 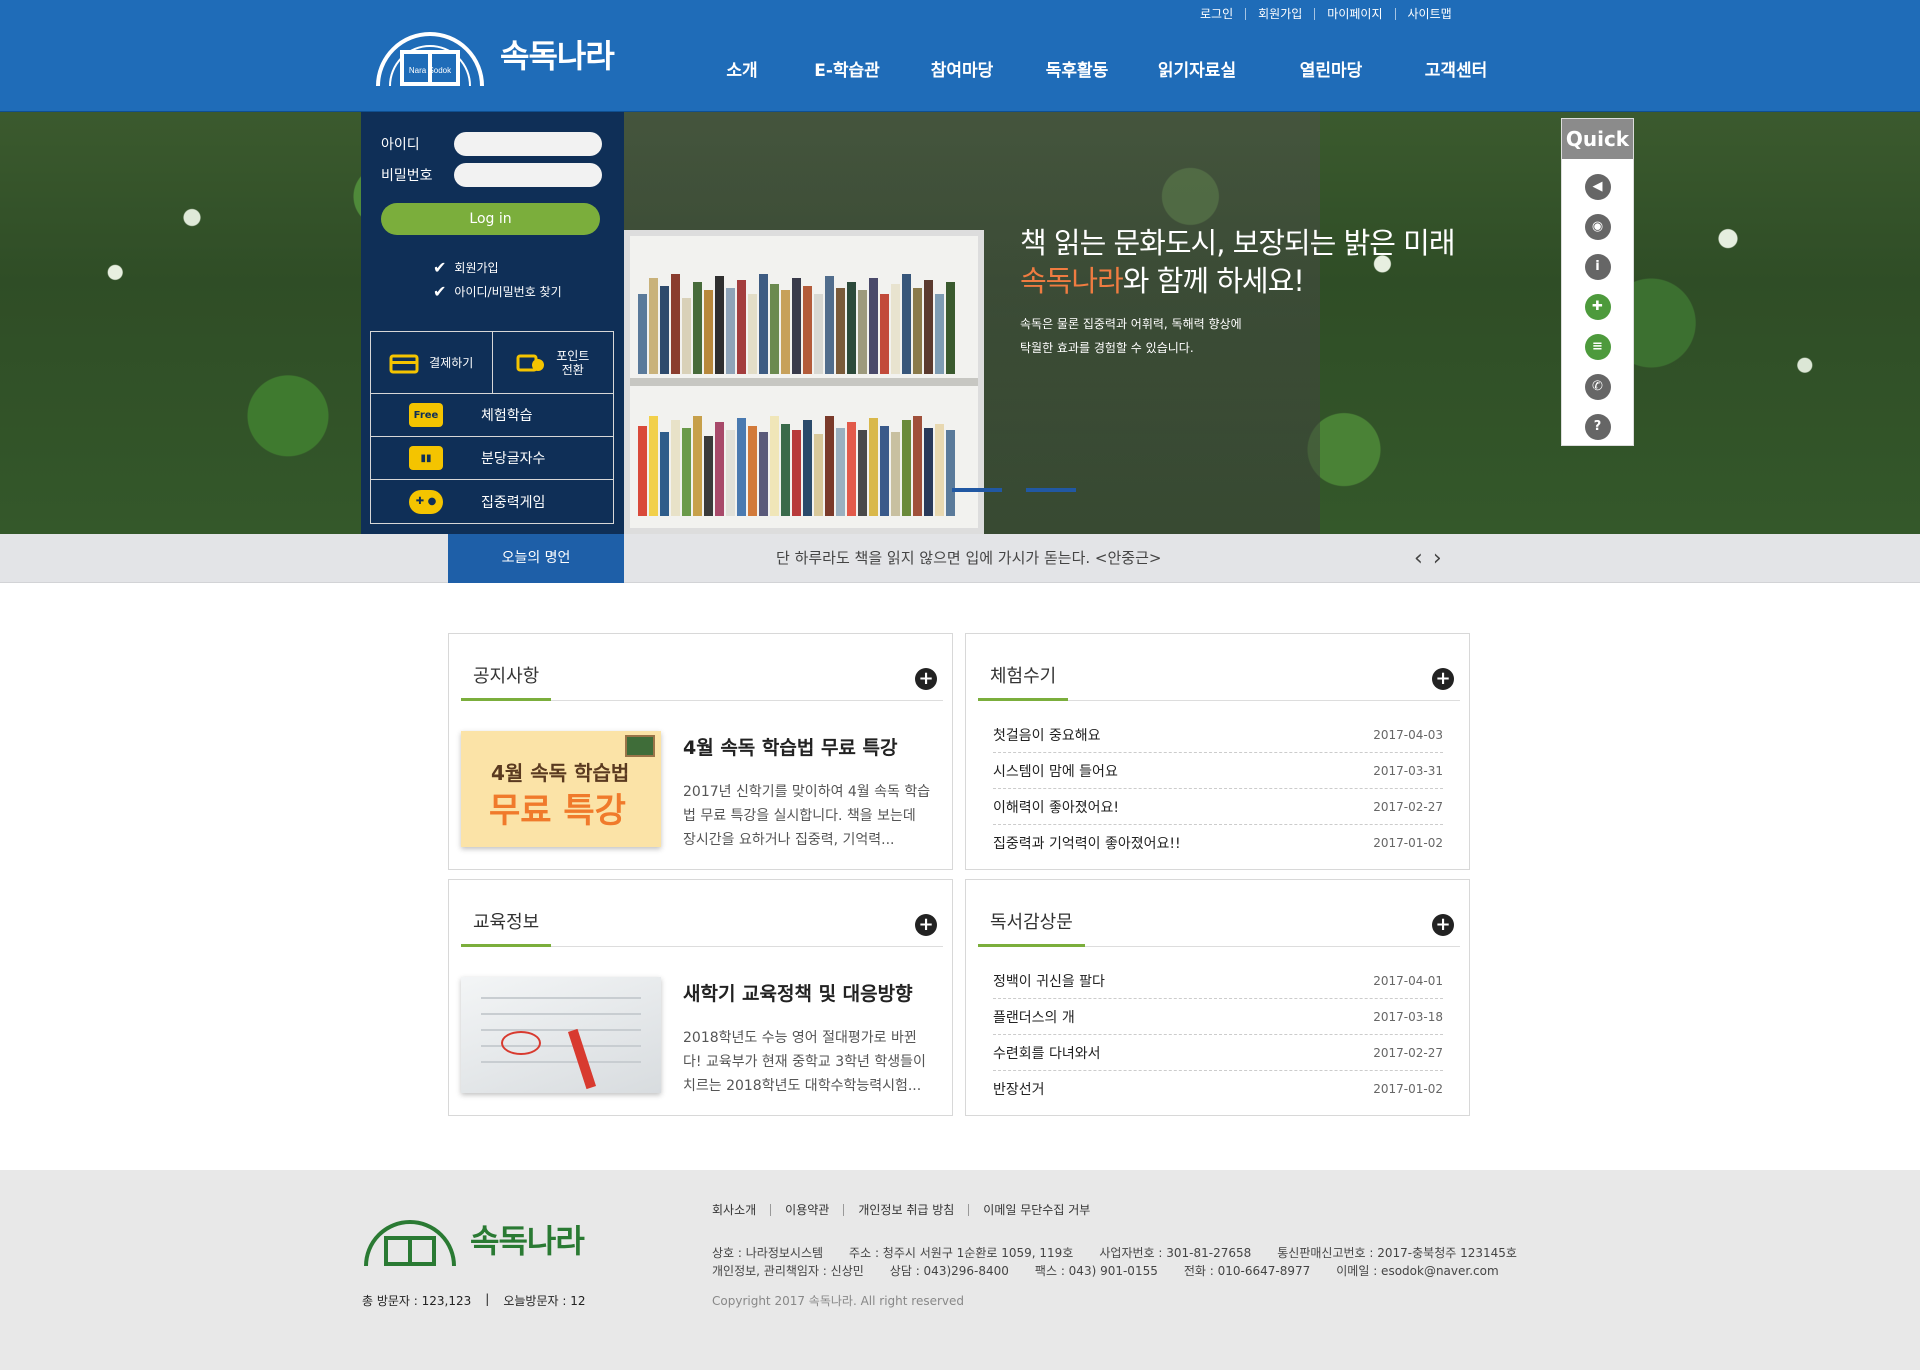 What do you see at coordinates (1429, 14) in the screenshot?
I see `sitemap-link: 사이트맵` at bounding box center [1429, 14].